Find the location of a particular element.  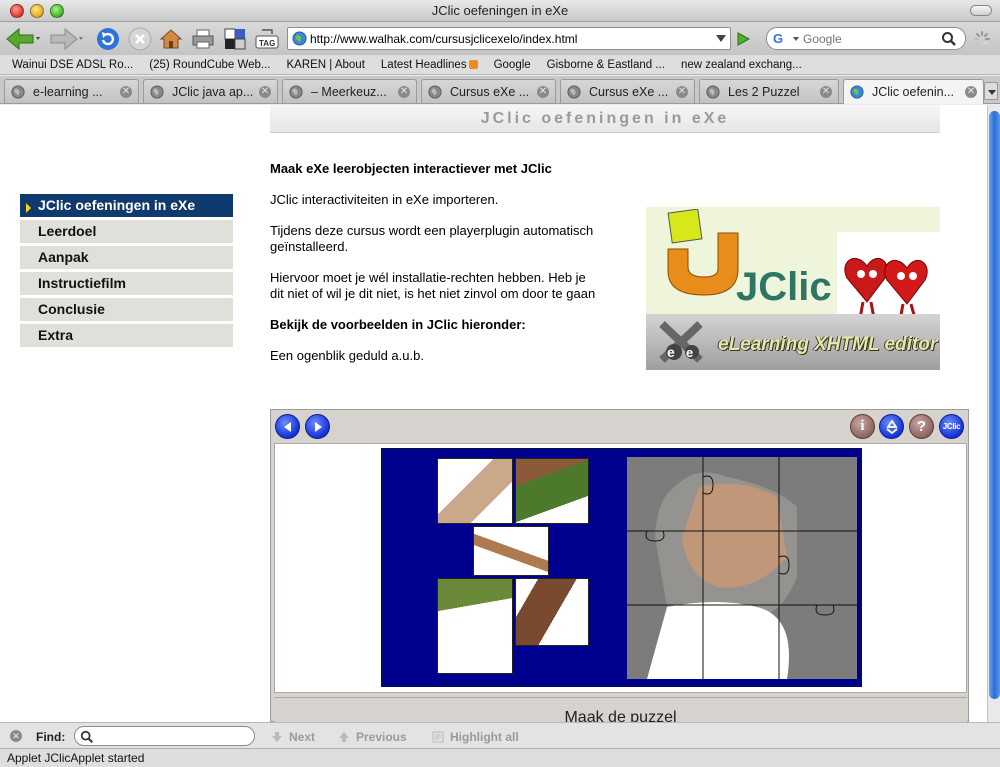

jclic-logo-text: JClic is located at coordinates (784, 287).